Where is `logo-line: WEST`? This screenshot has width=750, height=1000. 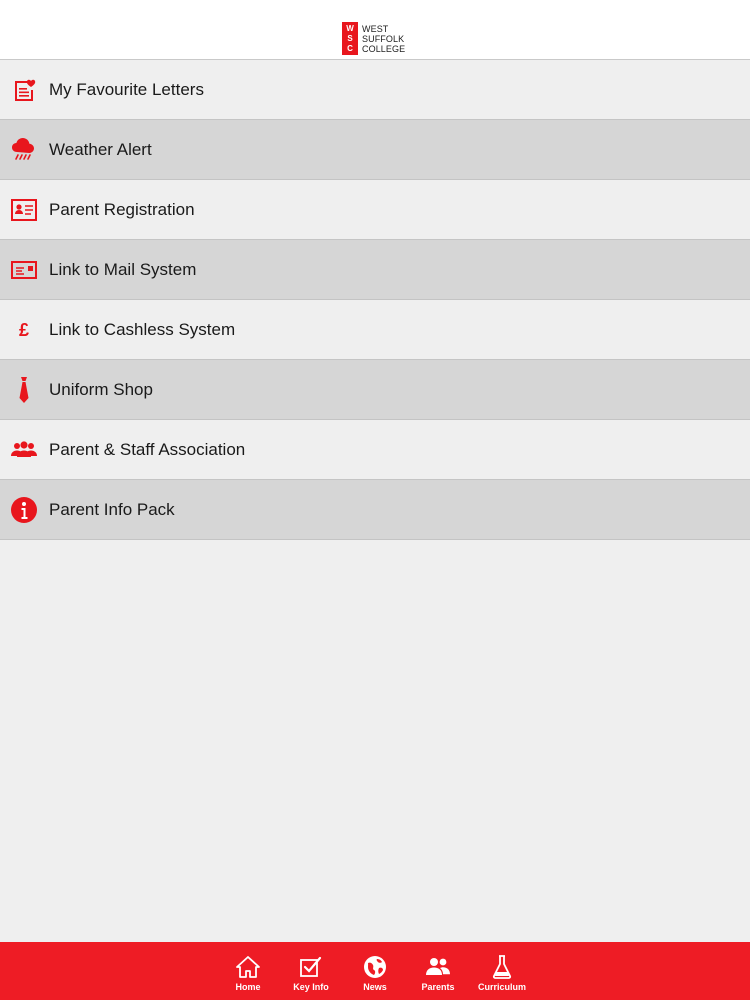 logo-line: WEST is located at coordinates (375, 28).